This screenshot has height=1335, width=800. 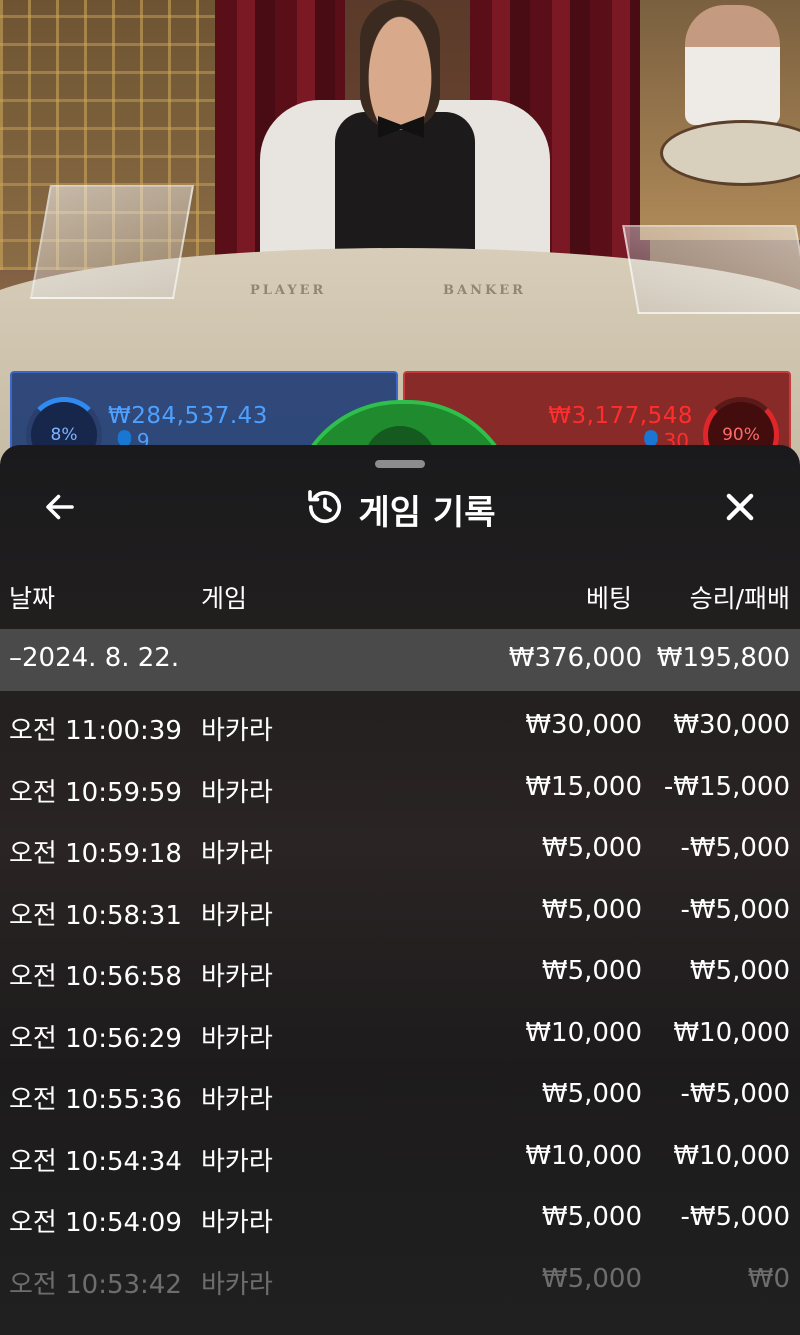 I want to click on history-row: 오전 10:54:09 바카라 ₩5,000 -₩5,000, so click(x=400, y=1218).